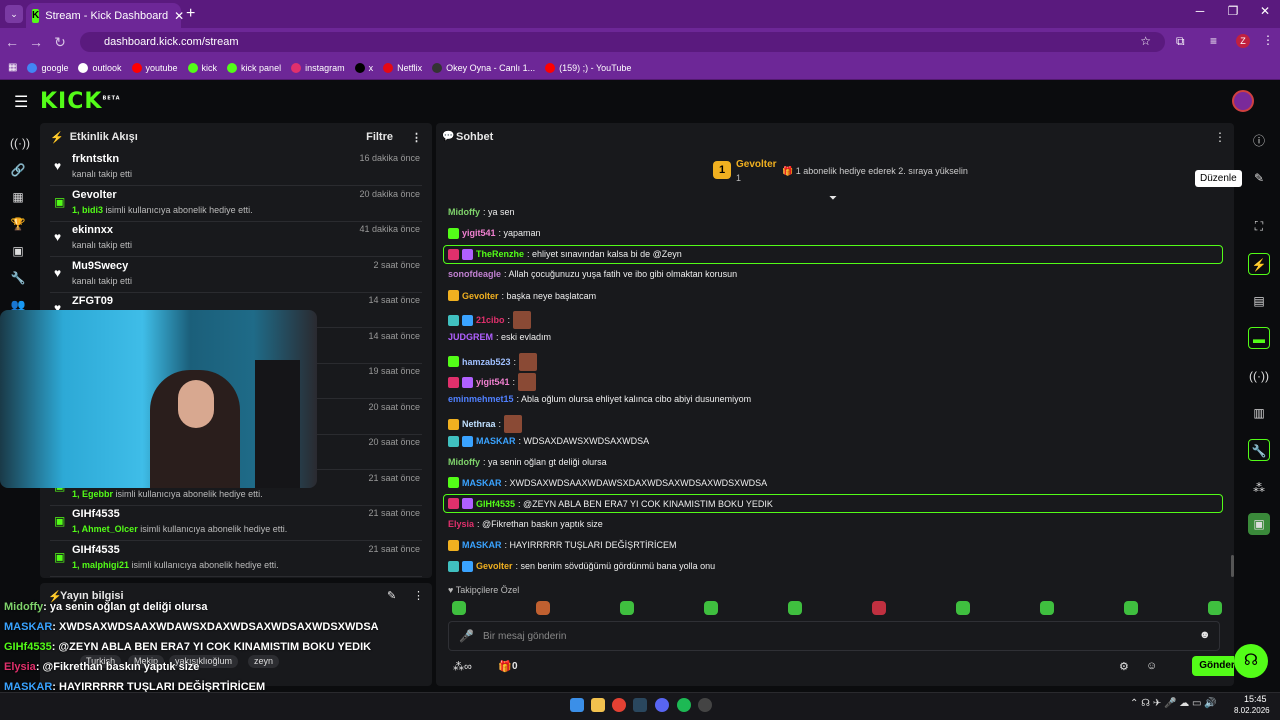 The width and height of the screenshot is (1280, 720). I want to click on chat-username: Gevolter, so click(494, 566).